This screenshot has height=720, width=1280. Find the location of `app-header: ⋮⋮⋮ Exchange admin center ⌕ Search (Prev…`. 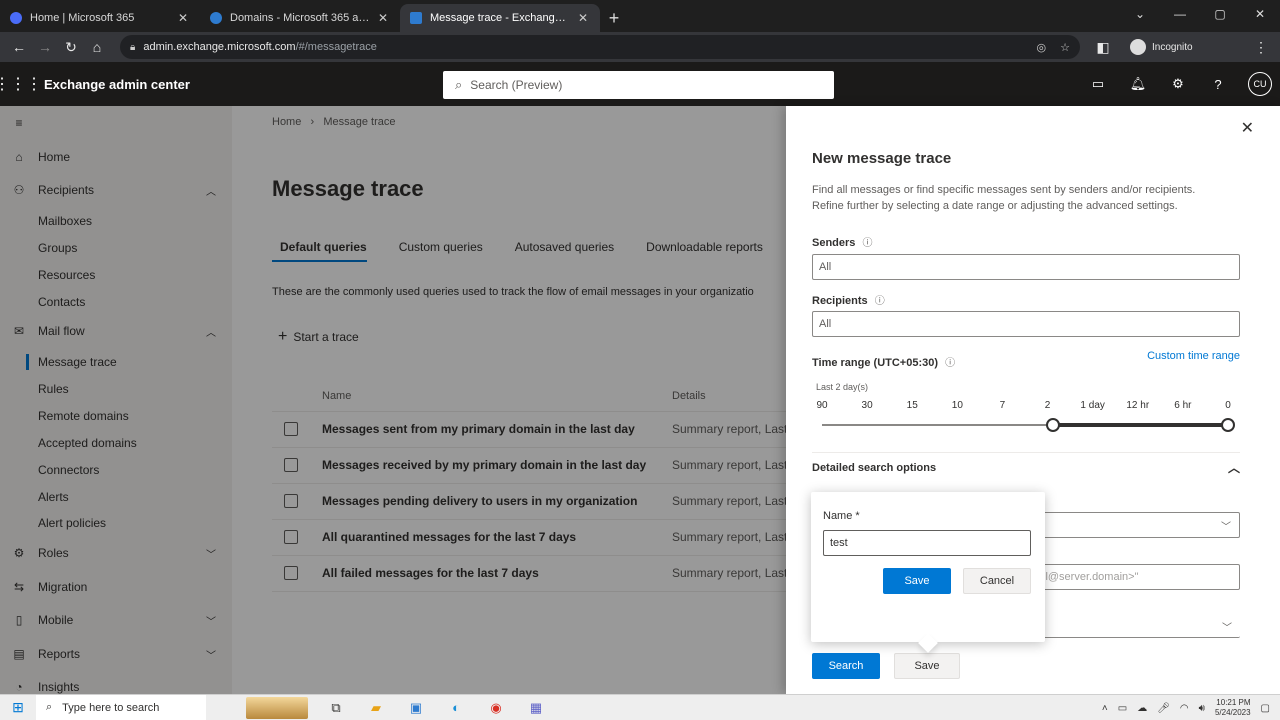

app-header: ⋮⋮⋮ Exchange admin center ⌕ Search (Prev… is located at coordinates (640, 84).